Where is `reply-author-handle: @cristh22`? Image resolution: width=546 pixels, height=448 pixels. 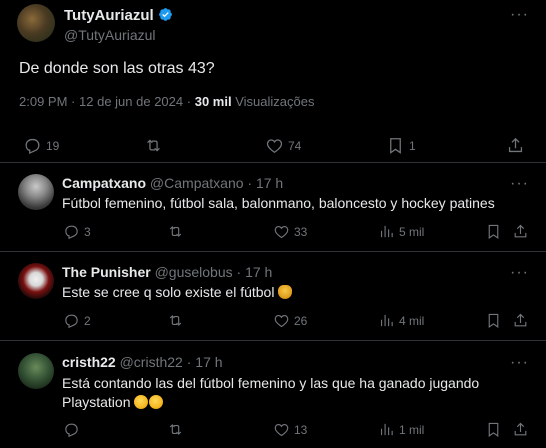
reply-author-handle: @cristh22 is located at coordinates (151, 362).